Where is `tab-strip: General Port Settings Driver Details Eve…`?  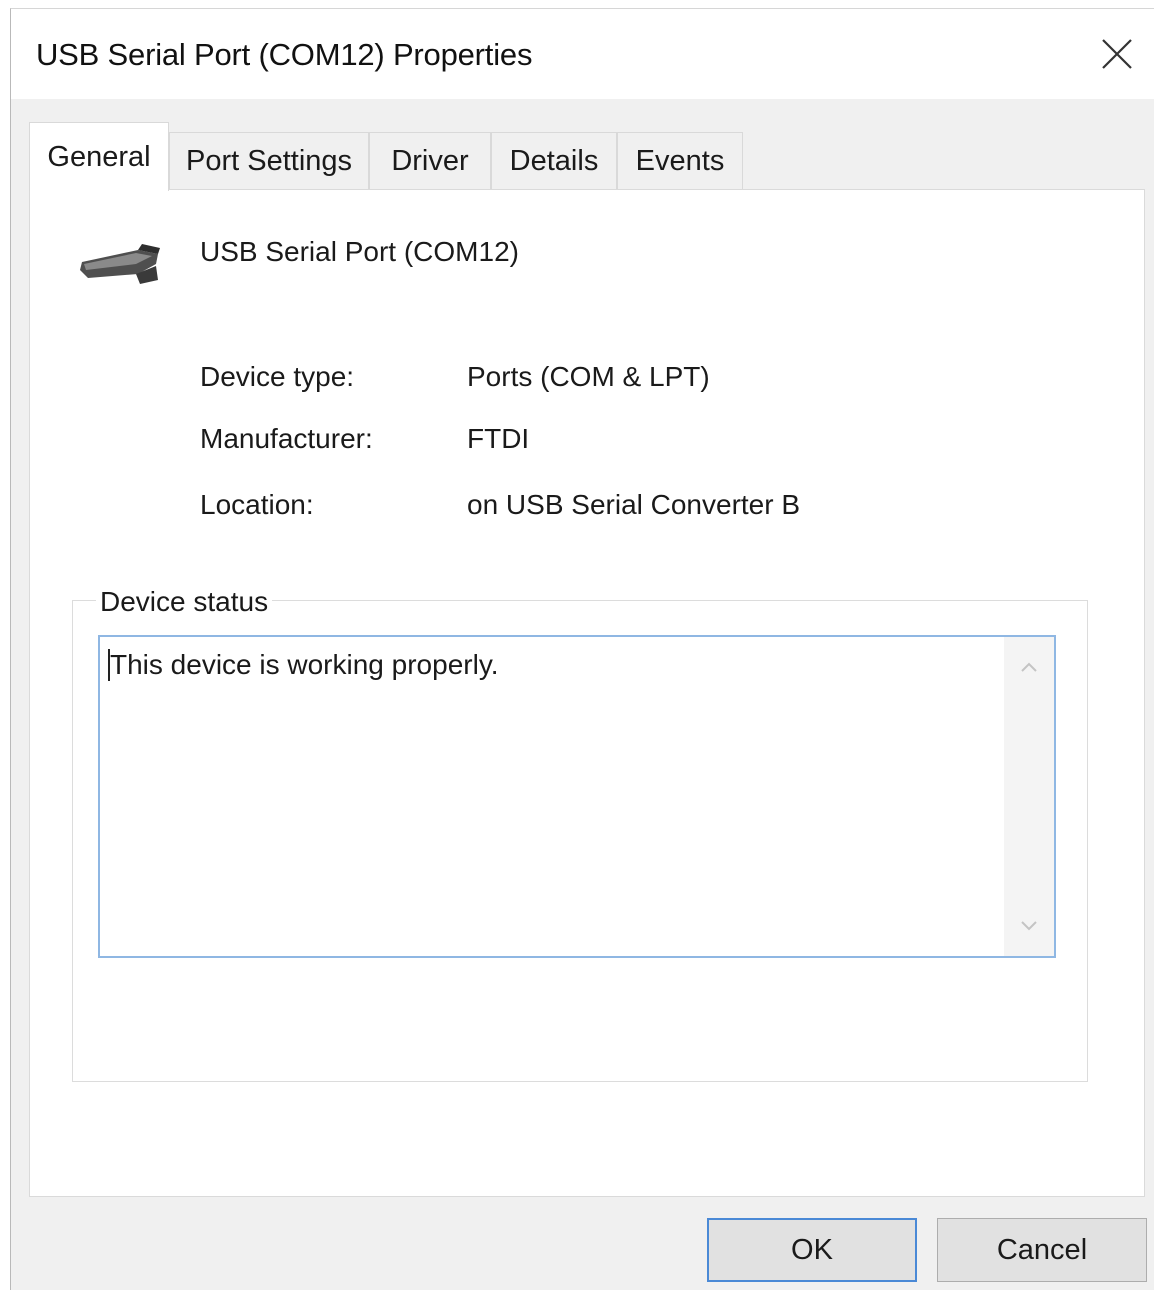
tab-strip: General Port Settings Driver Details Eve… is located at coordinates (589, 156).